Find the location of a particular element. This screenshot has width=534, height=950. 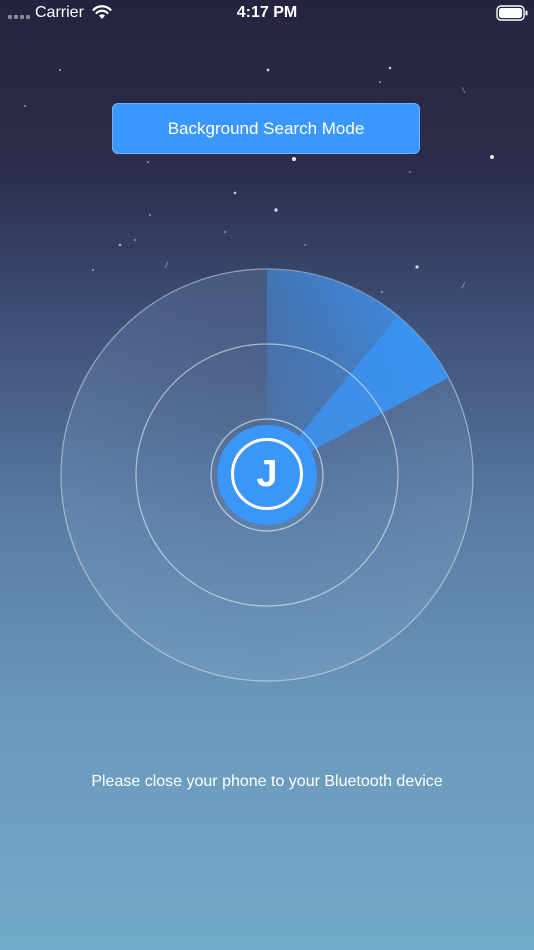

device-logo-icon: J is located at coordinates (267, 474).